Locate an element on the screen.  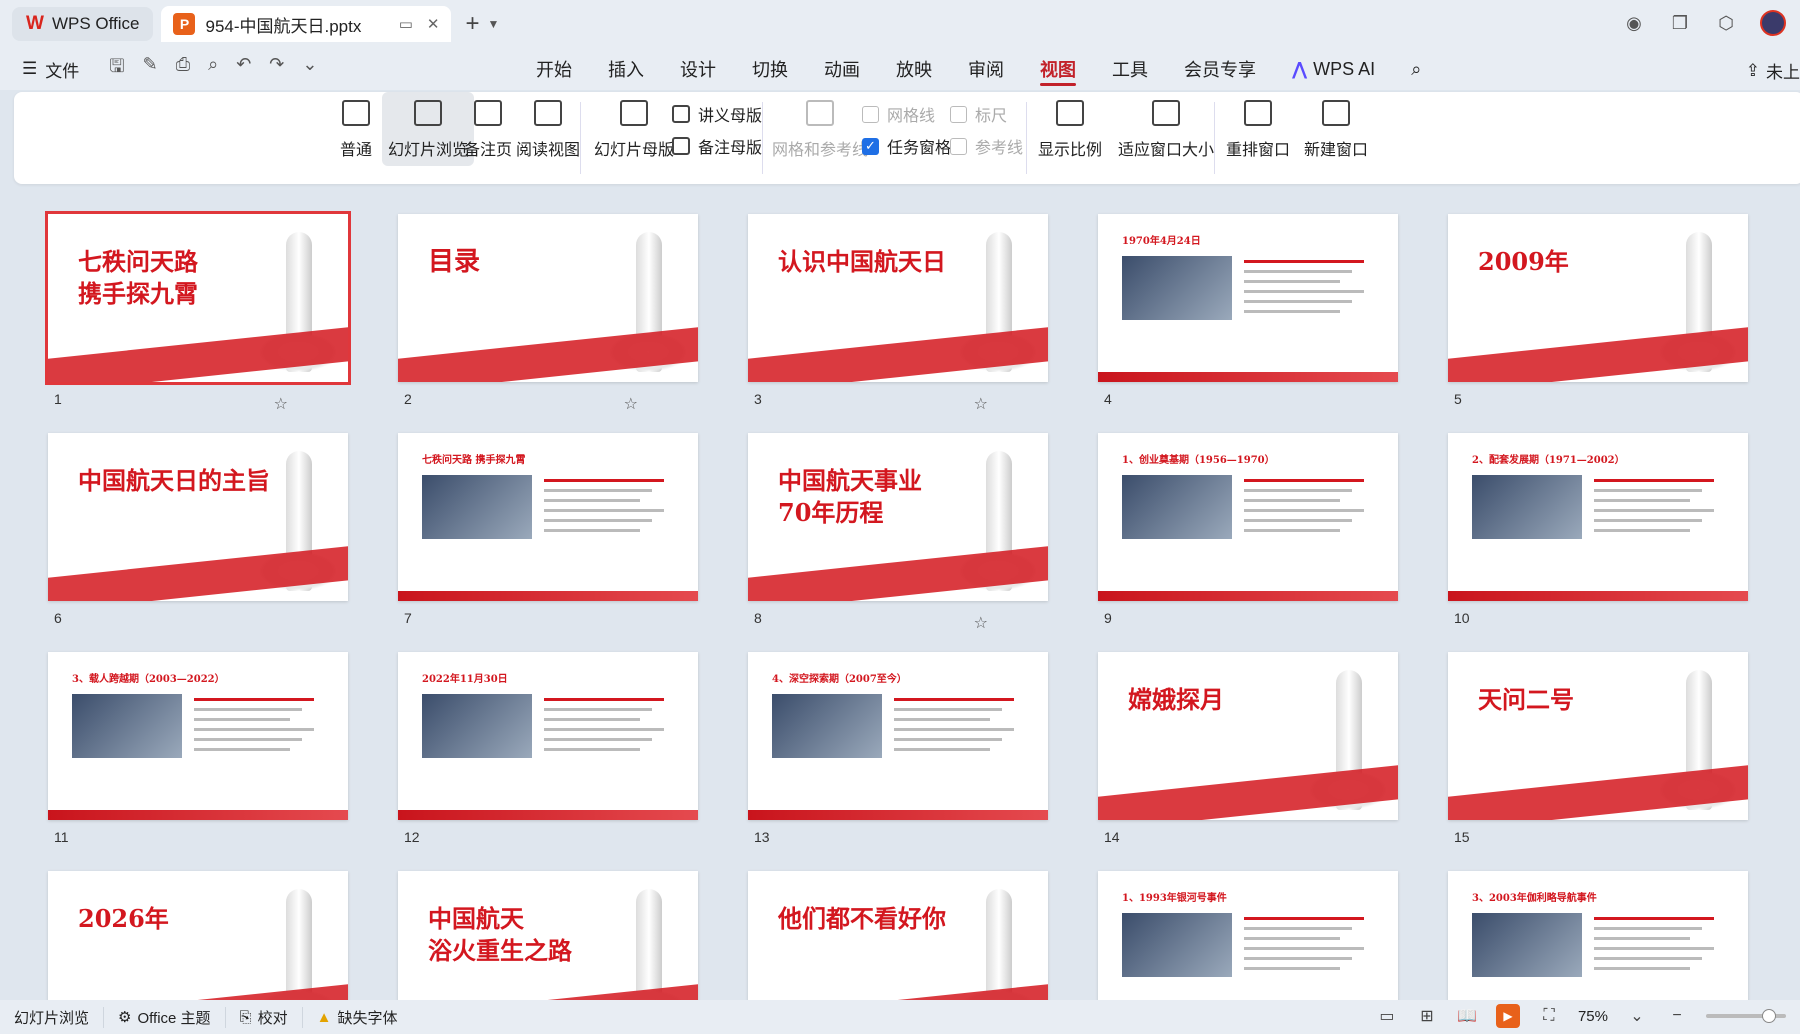
slide-thumbnail-cell: 中国航天 浴火重生之路17 is located at coordinates (548, 935).